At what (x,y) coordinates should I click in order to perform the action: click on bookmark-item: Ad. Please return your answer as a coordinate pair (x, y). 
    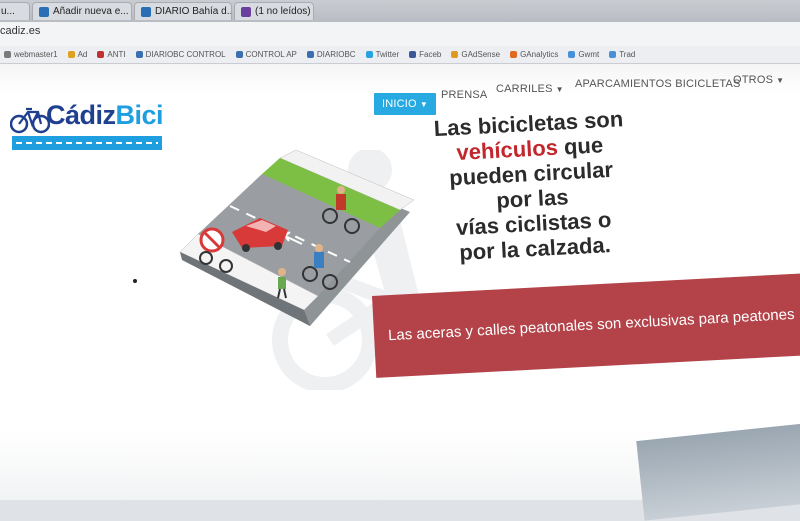
    Looking at the image, I should click on (77, 54).